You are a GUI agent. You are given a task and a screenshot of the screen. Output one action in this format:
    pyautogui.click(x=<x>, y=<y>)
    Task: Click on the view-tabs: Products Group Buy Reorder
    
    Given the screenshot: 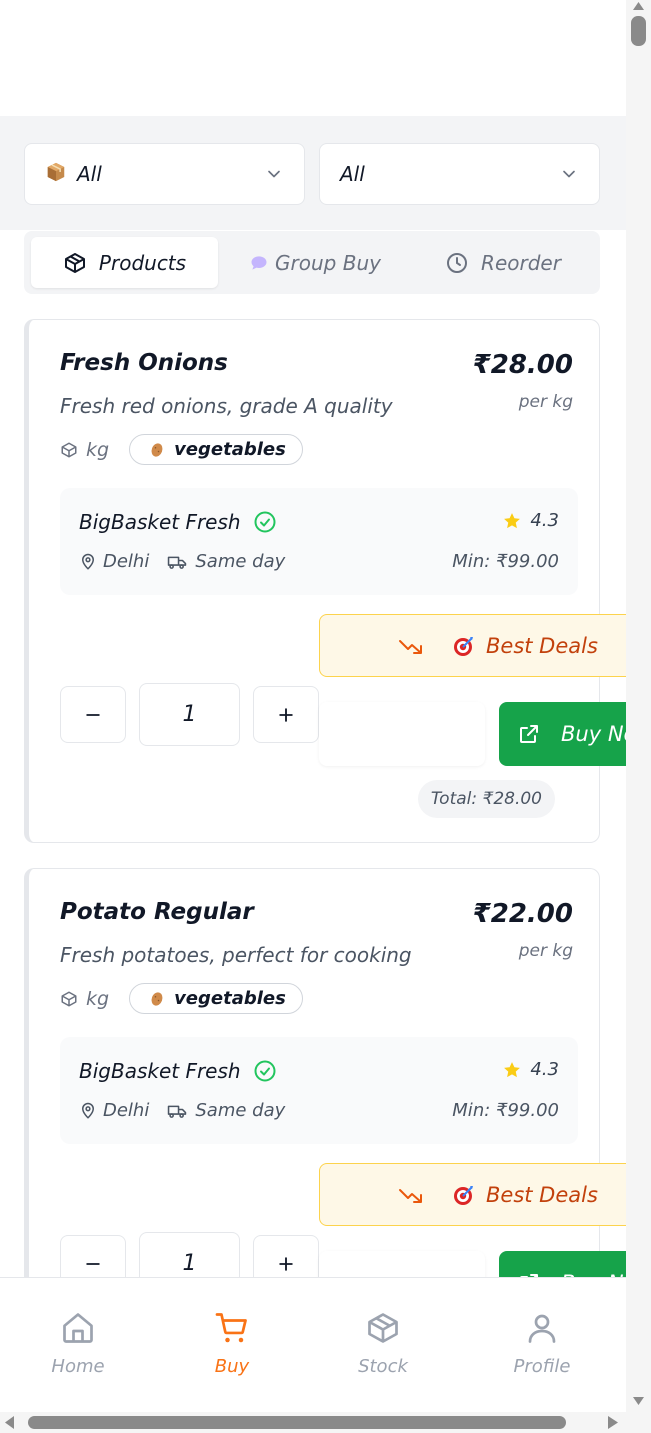 What is the action you would take?
    pyautogui.click(x=312, y=262)
    